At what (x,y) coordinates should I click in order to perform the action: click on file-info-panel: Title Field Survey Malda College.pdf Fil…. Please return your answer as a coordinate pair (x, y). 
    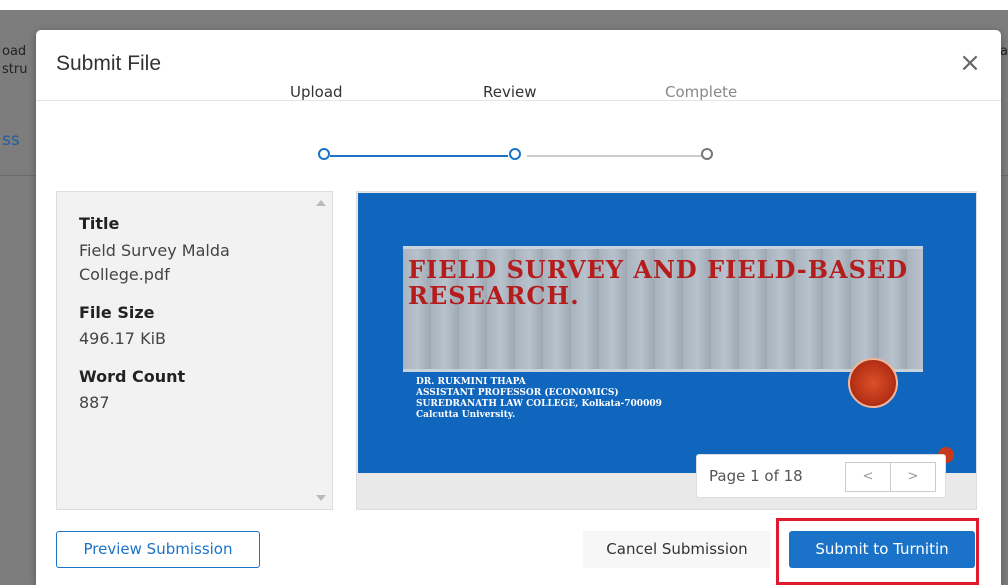
    Looking at the image, I should click on (194, 350).